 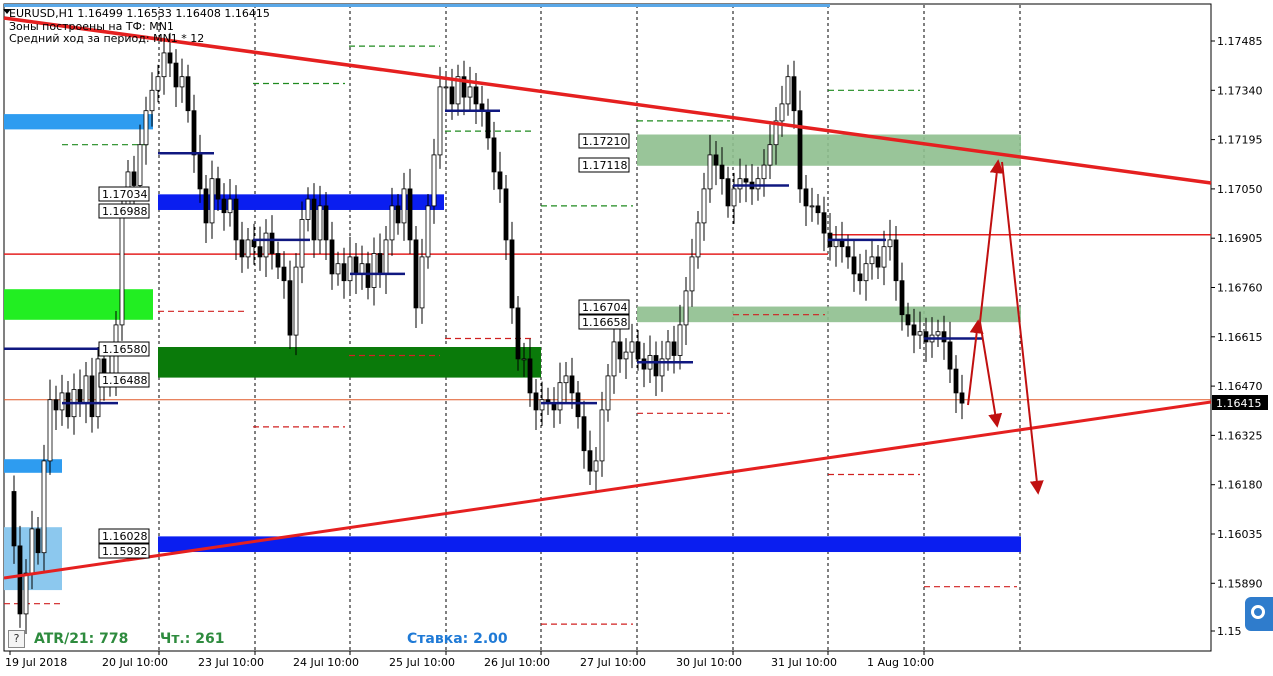 What do you see at coordinates (36, 662) in the screenshot?
I see `x-tick-label: 19 Jul 2018` at bounding box center [36, 662].